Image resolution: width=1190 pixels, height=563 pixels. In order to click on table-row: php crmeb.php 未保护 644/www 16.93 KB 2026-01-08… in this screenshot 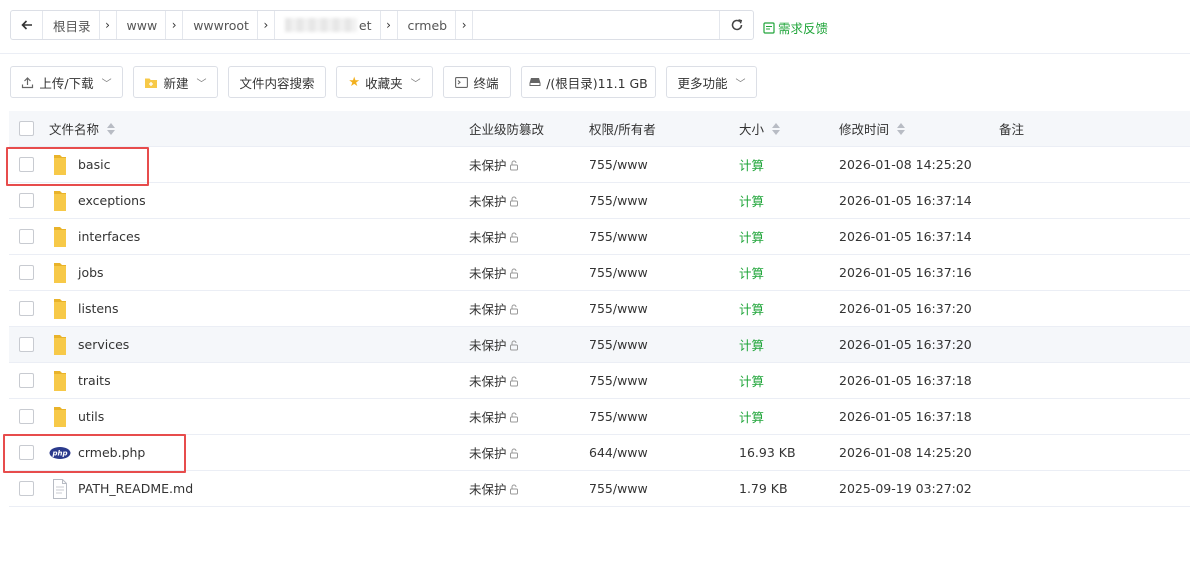, I will do `click(599, 453)`.